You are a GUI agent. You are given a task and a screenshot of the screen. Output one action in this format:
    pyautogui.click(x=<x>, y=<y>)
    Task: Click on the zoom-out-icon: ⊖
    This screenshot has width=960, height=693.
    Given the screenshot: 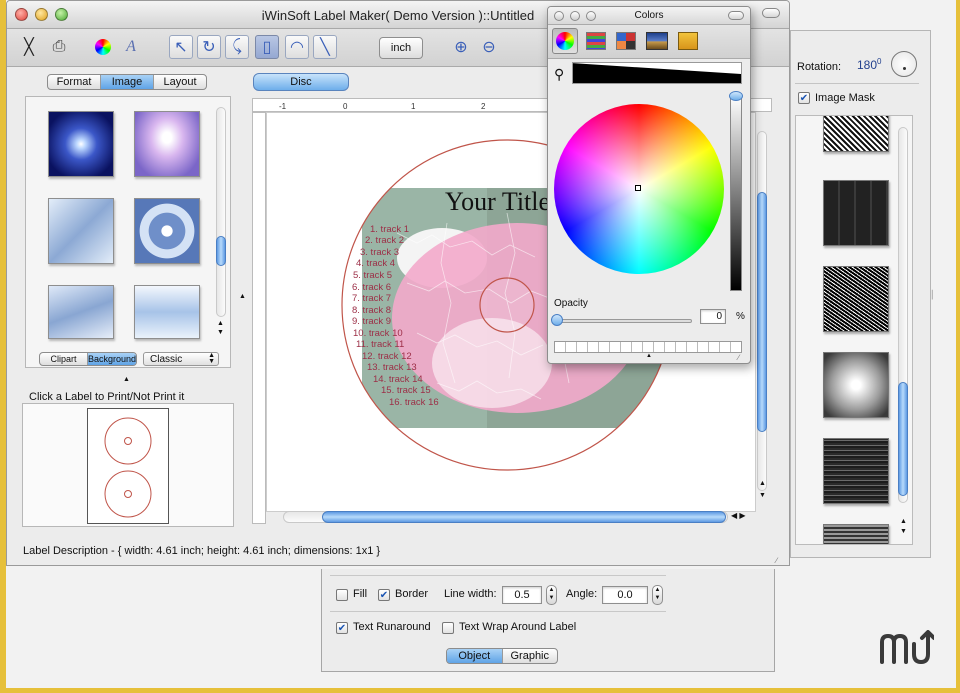 What is the action you would take?
    pyautogui.click(x=489, y=47)
    